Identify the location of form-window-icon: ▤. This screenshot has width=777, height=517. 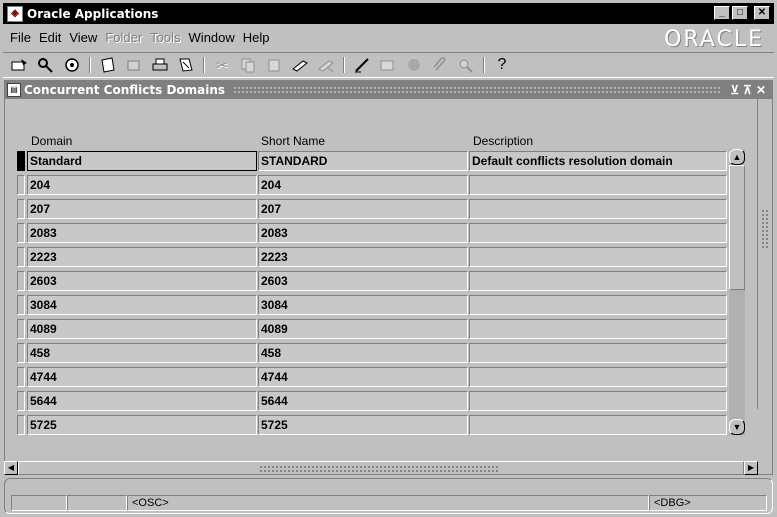
(14, 90).